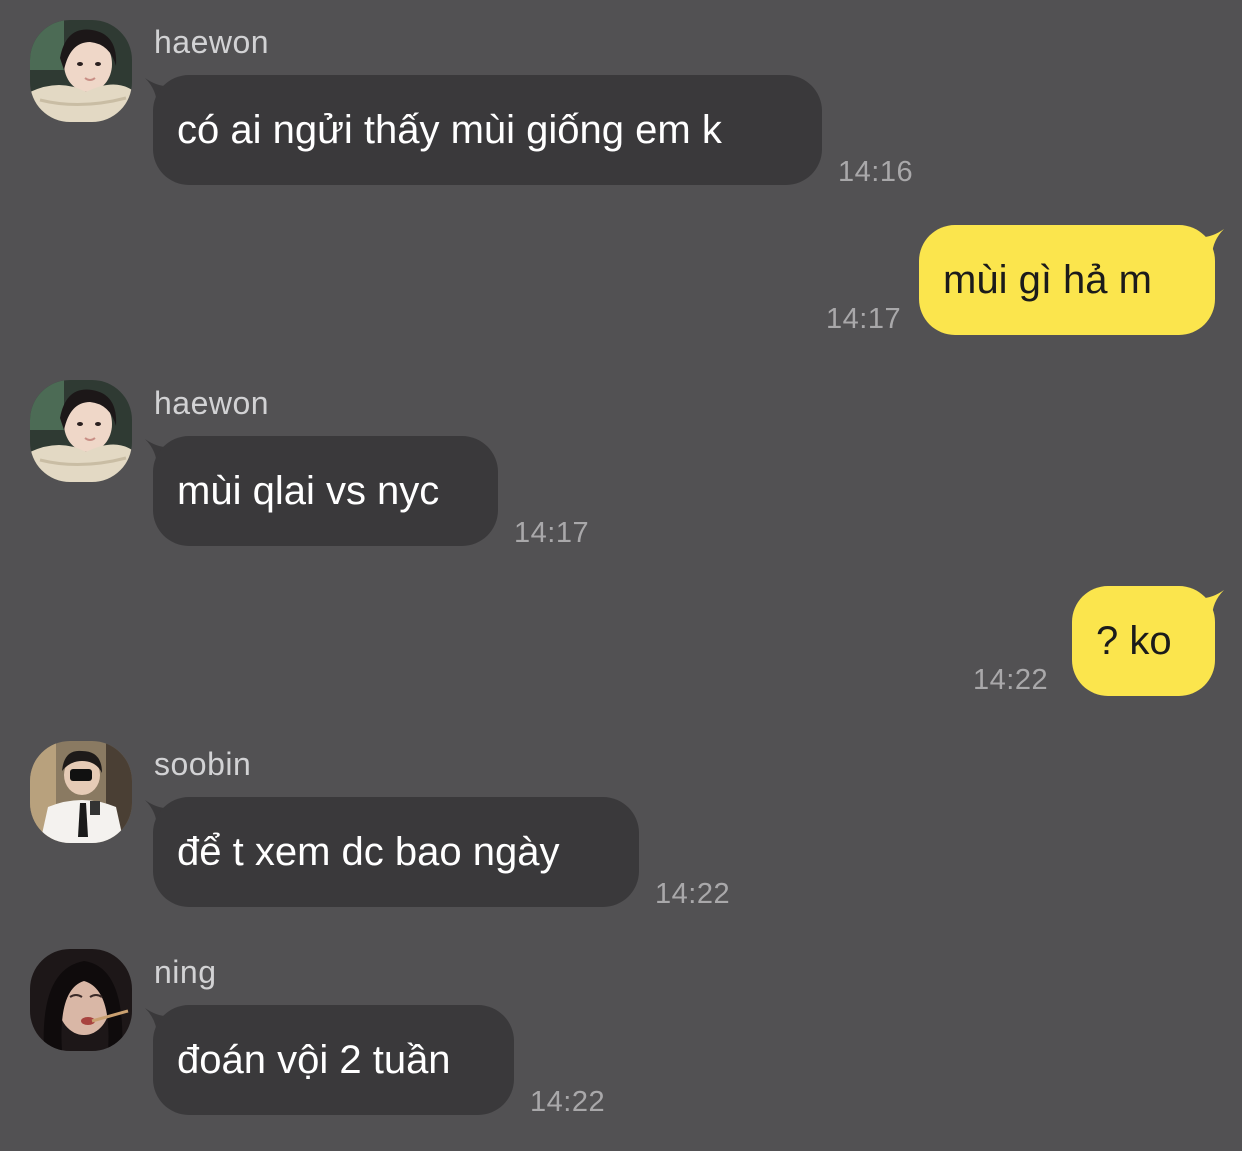  I want to click on avatar-ning, so click(81, 1000).